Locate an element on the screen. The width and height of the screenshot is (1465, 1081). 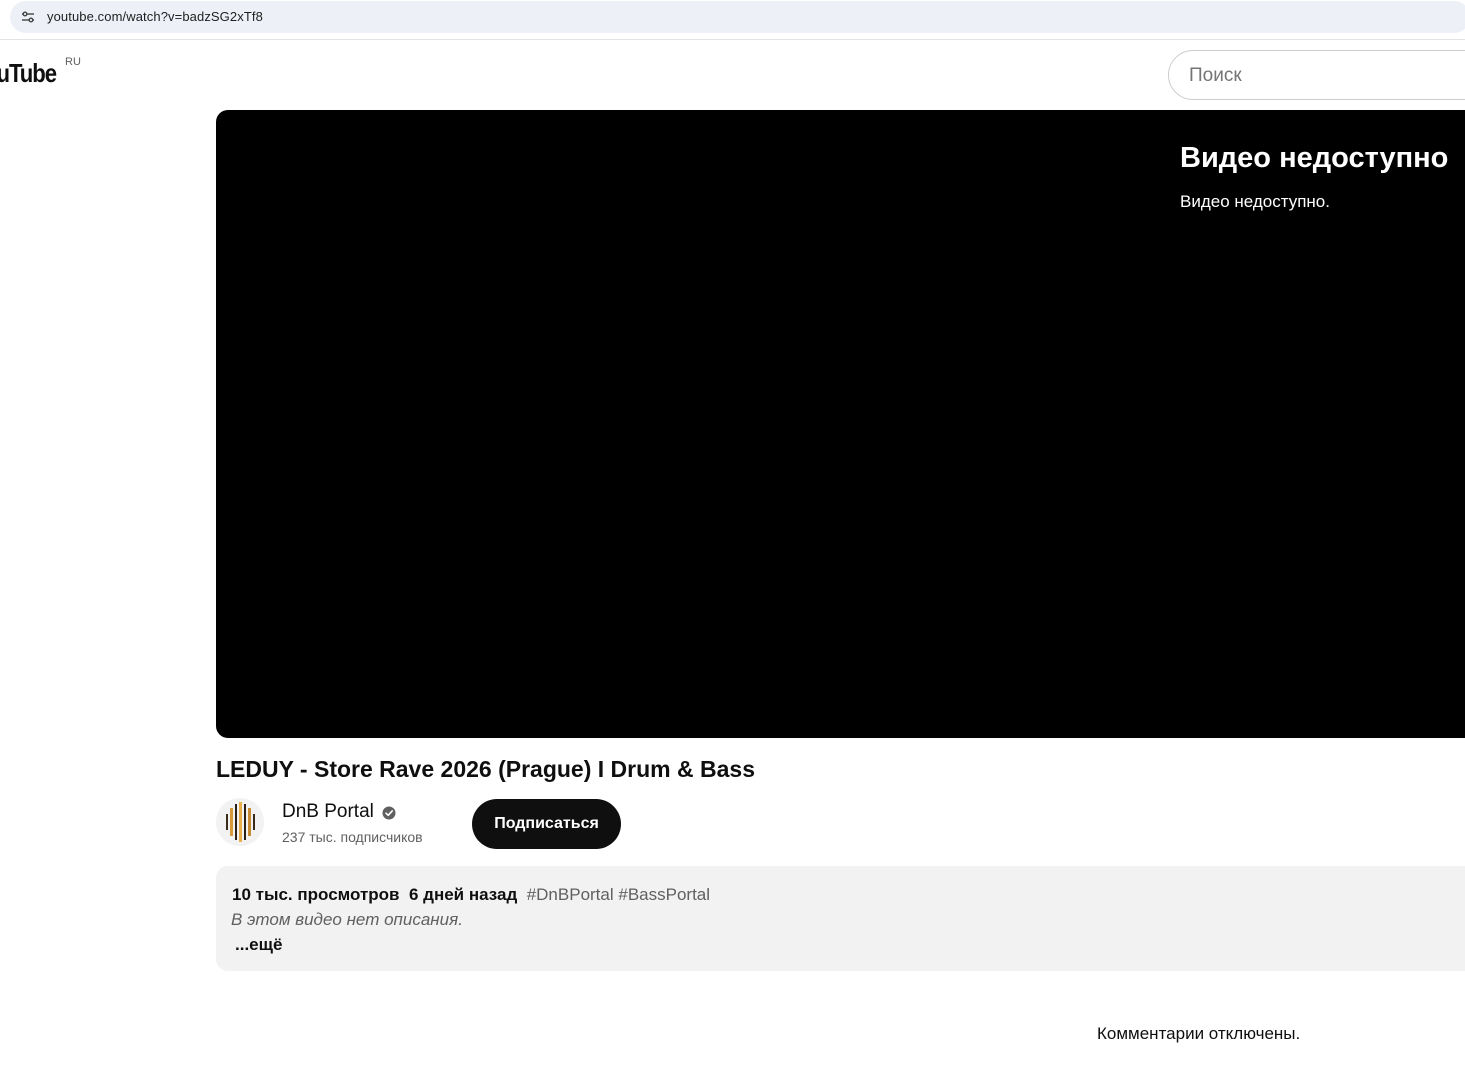
player-error-message: Видео недоступно. is located at coordinates (1255, 201).